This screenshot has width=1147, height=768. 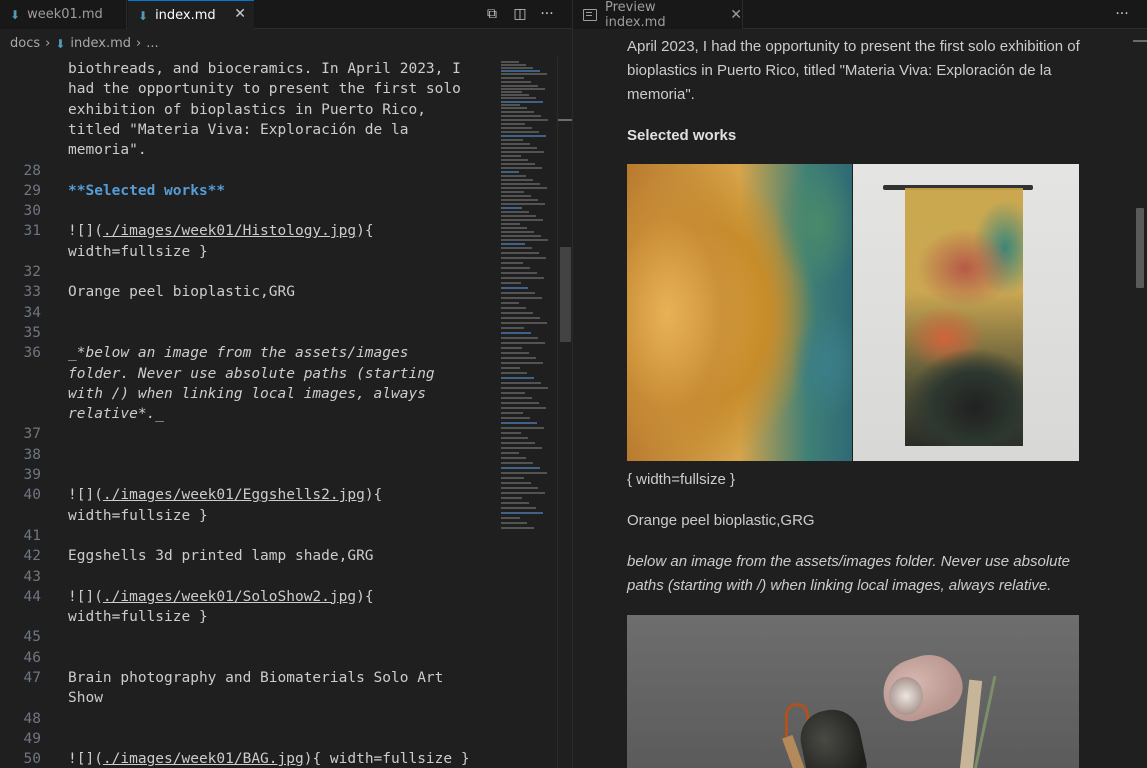 I want to click on breadcrumb-file: index.md, so click(x=100, y=43).